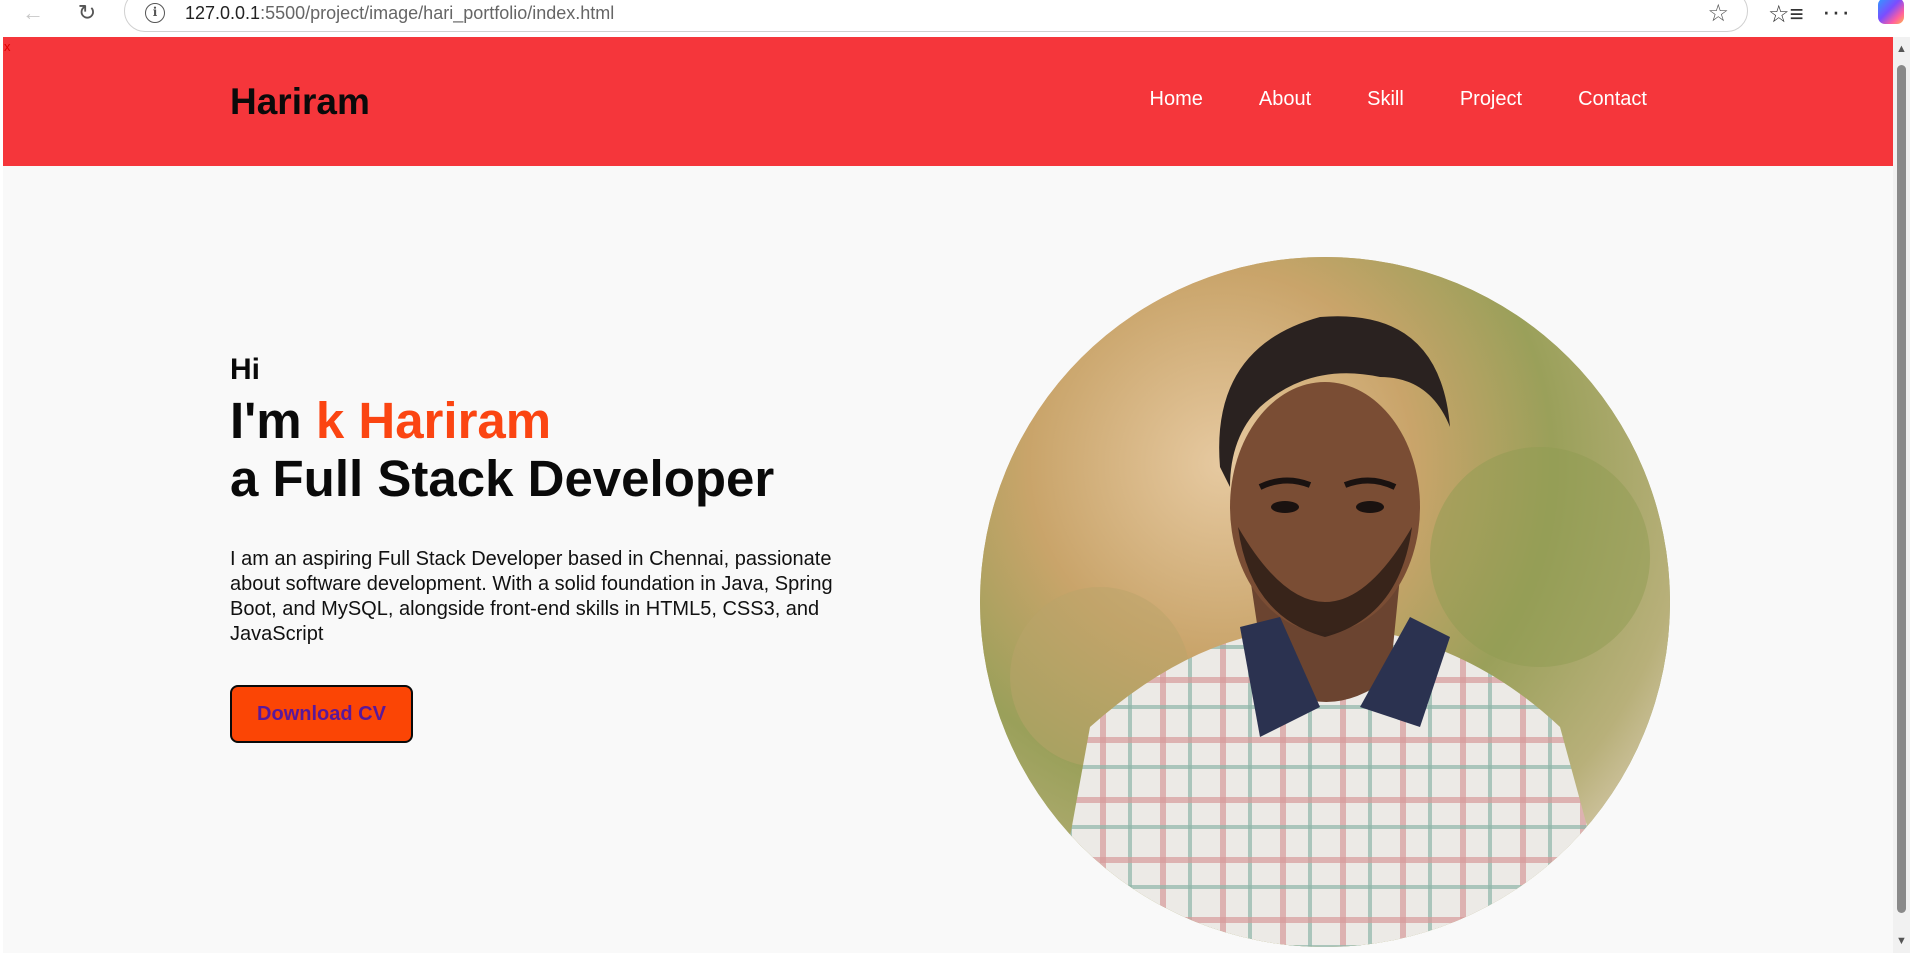 The height and width of the screenshot is (953, 1910). What do you see at coordinates (321, 714) in the screenshot?
I see `download-cv-button: Download CV` at bounding box center [321, 714].